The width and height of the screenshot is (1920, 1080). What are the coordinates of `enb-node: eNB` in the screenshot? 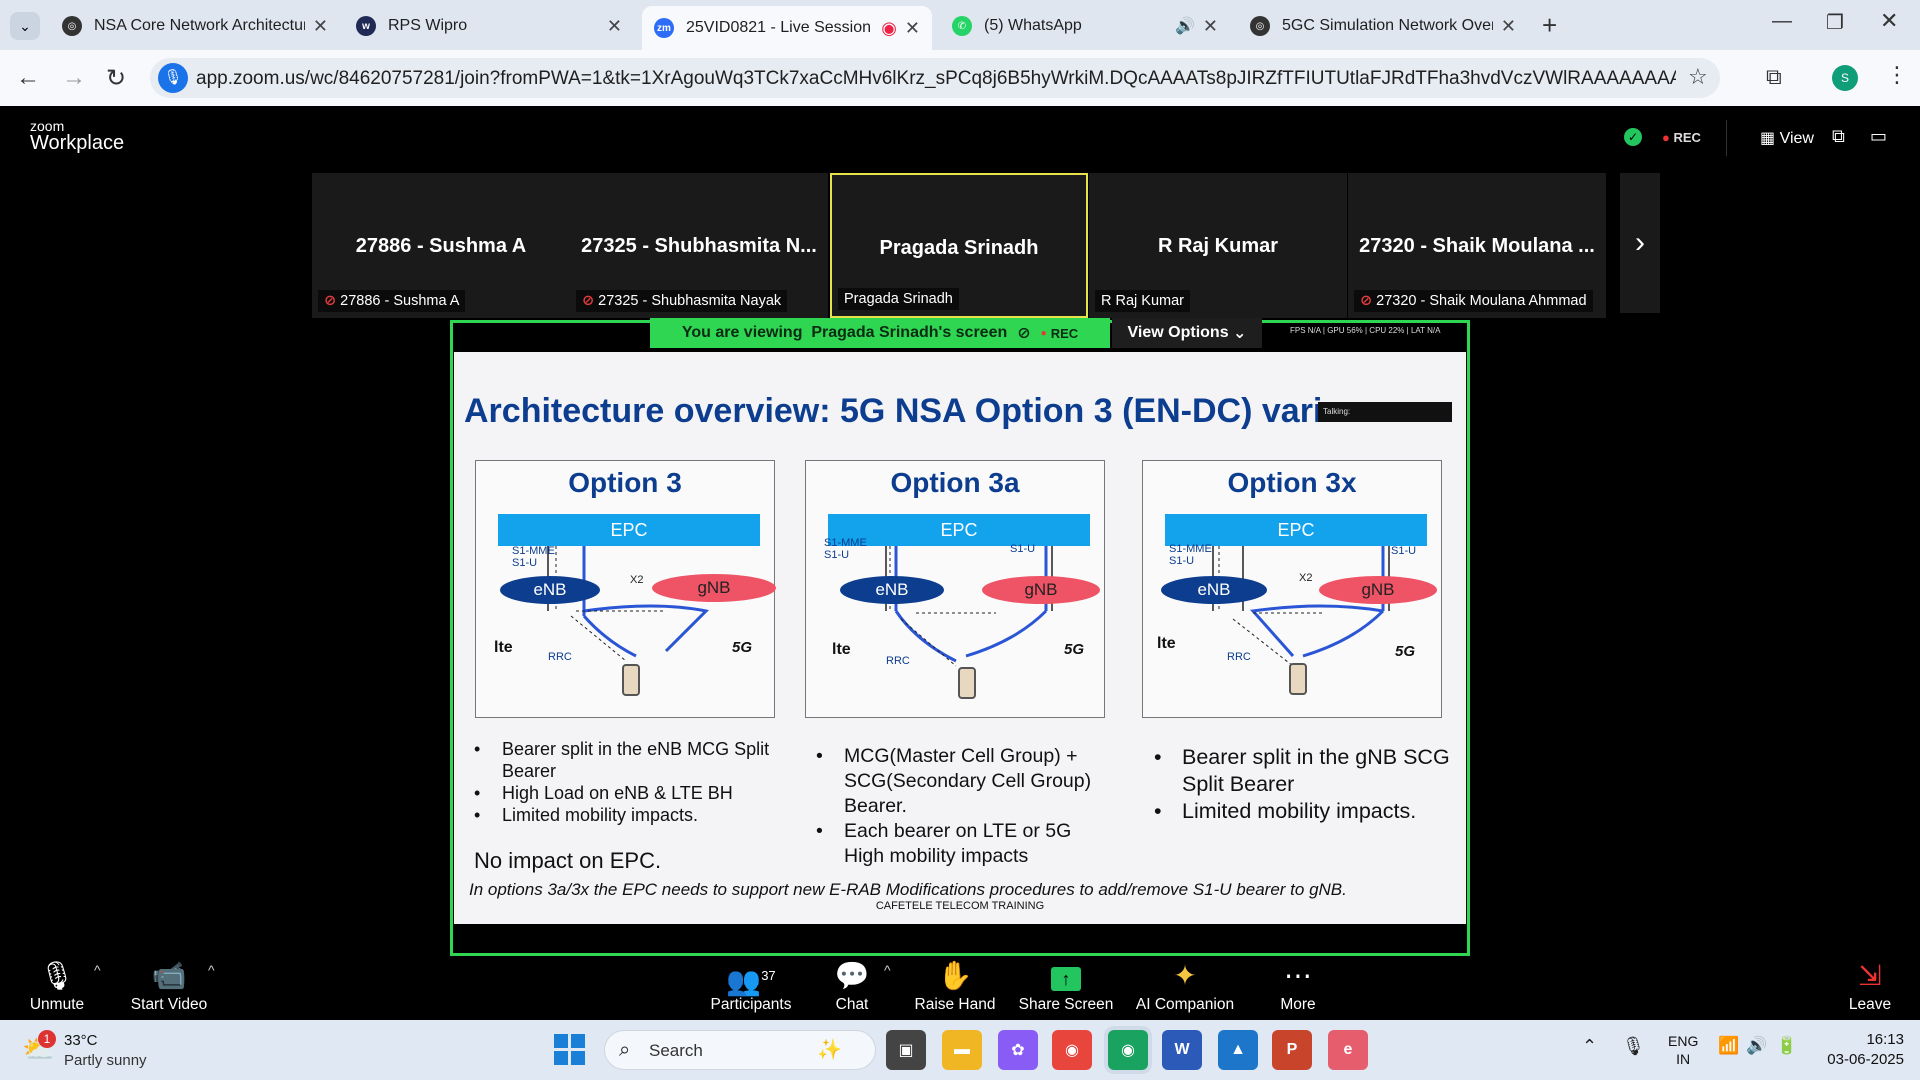 It's located at (550, 590).